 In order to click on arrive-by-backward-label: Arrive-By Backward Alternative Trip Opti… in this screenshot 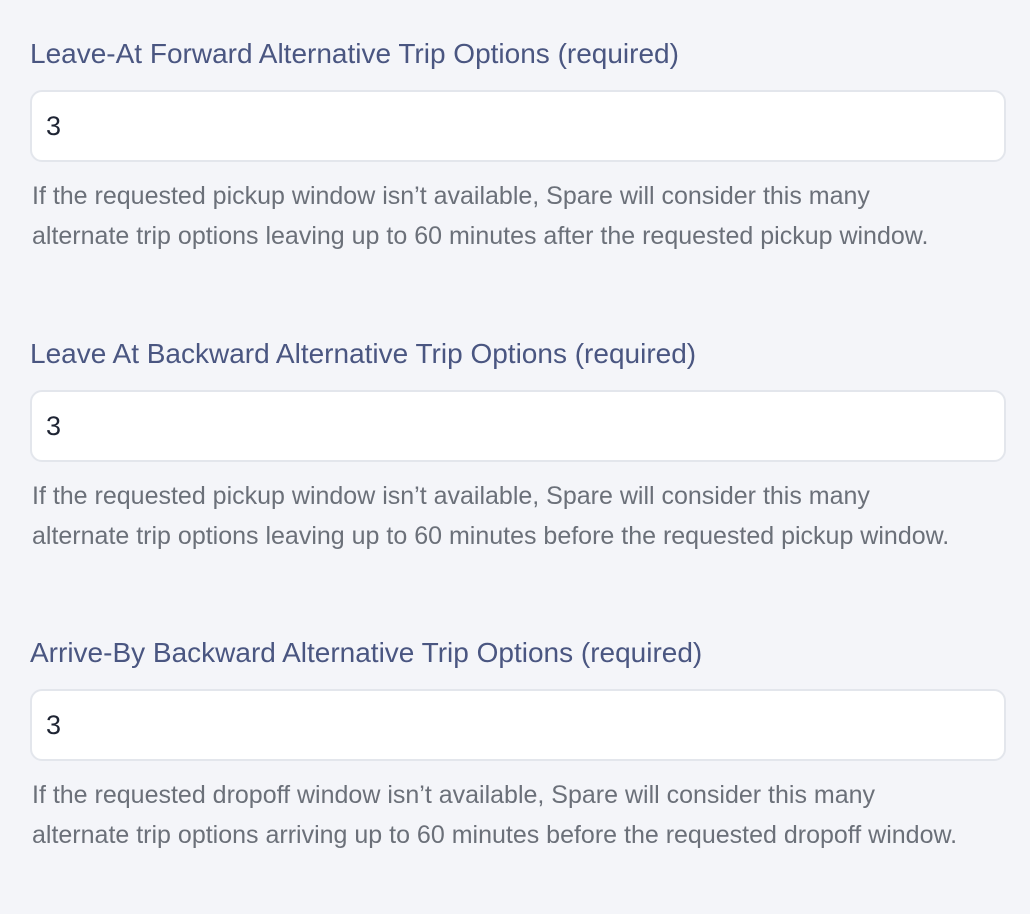, I will do `click(366, 652)`.